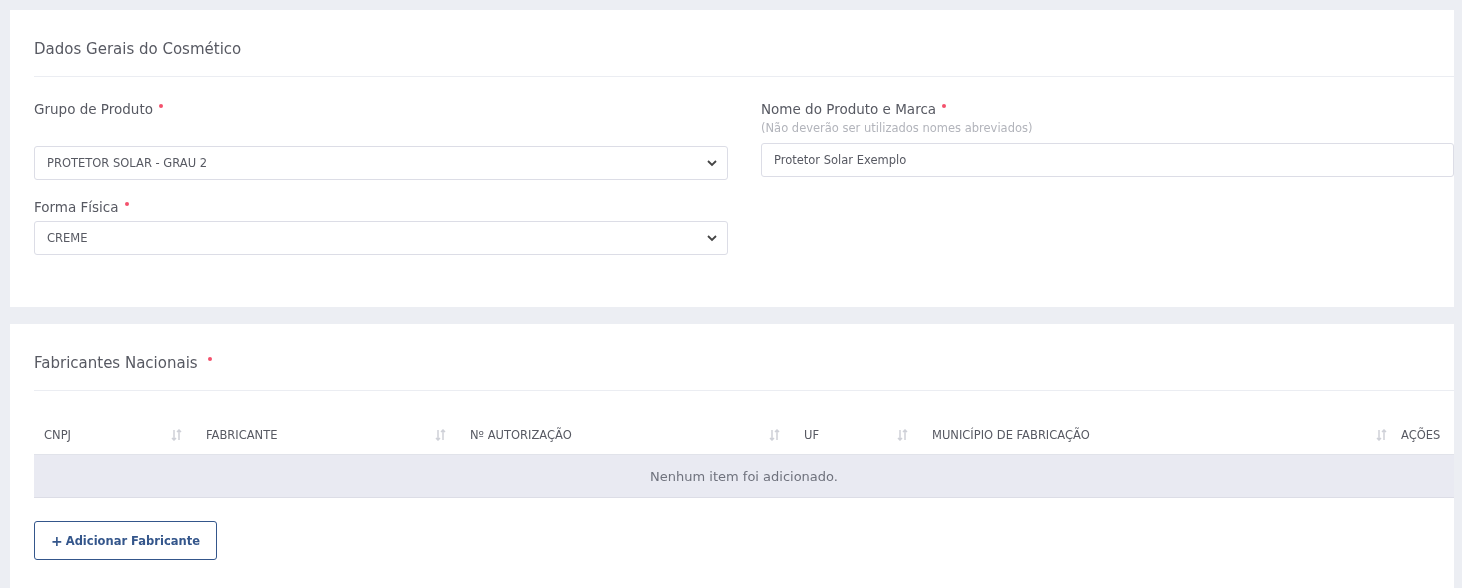 This screenshot has width=1462, height=588. I want to click on card-title: Dados Gerais do Cosmético, so click(138, 49).